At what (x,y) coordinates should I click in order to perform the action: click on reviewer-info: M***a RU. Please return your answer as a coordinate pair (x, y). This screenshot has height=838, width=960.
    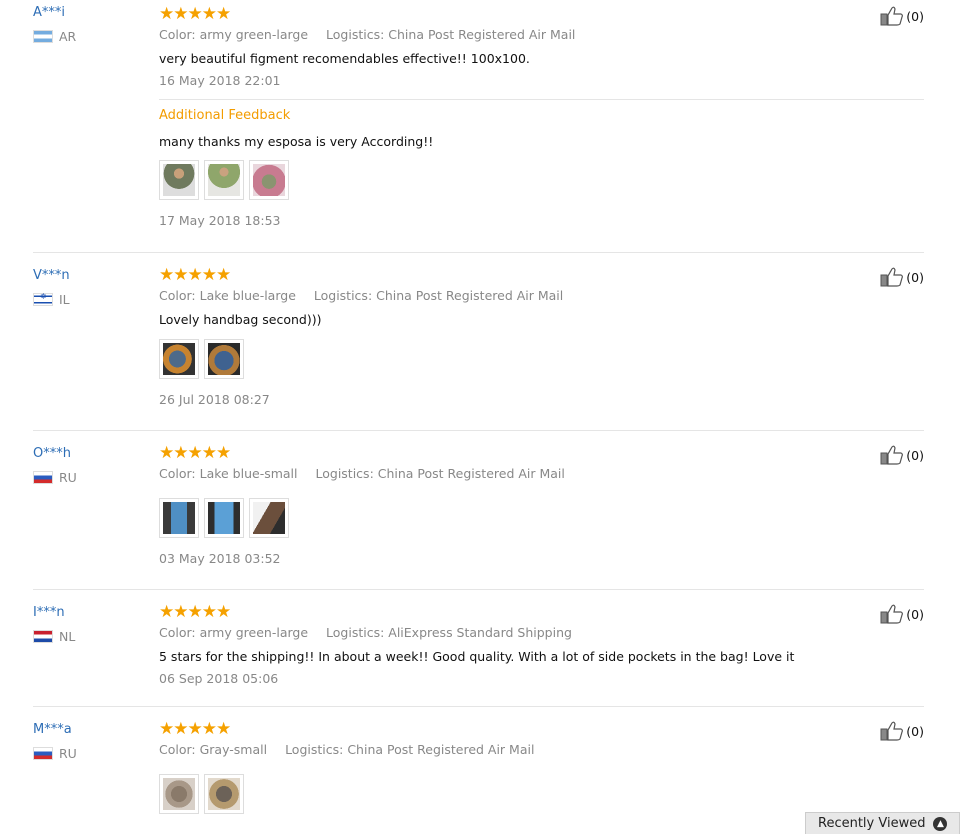
    Looking at the image, I should click on (93, 738).